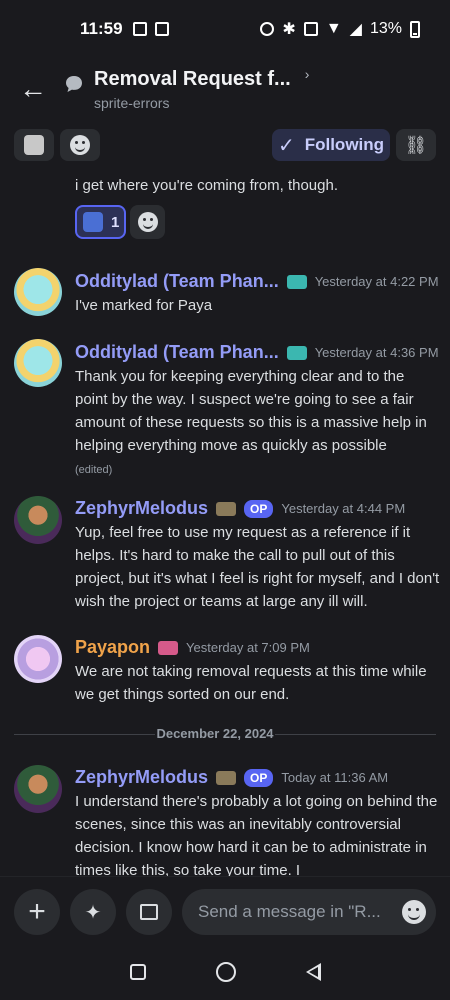 The image size is (450, 1000). What do you see at coordinates (161, 29) in the screenshot?
I see `image-icon` at bounding box center [161, 29].